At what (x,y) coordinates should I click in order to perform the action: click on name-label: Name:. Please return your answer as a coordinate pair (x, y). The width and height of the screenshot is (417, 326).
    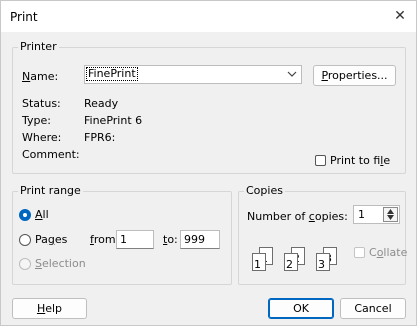
    Looking at the image, I should click on (40, 76).